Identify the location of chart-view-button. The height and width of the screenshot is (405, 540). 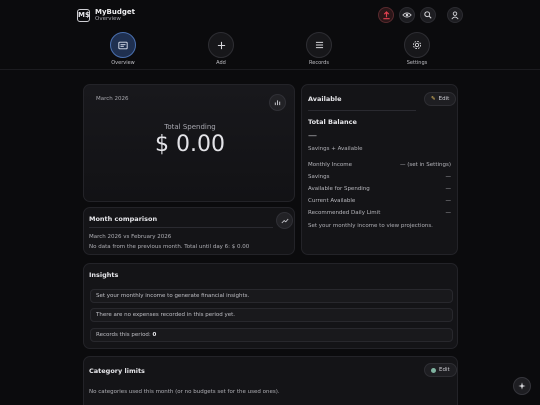
(277, 102).